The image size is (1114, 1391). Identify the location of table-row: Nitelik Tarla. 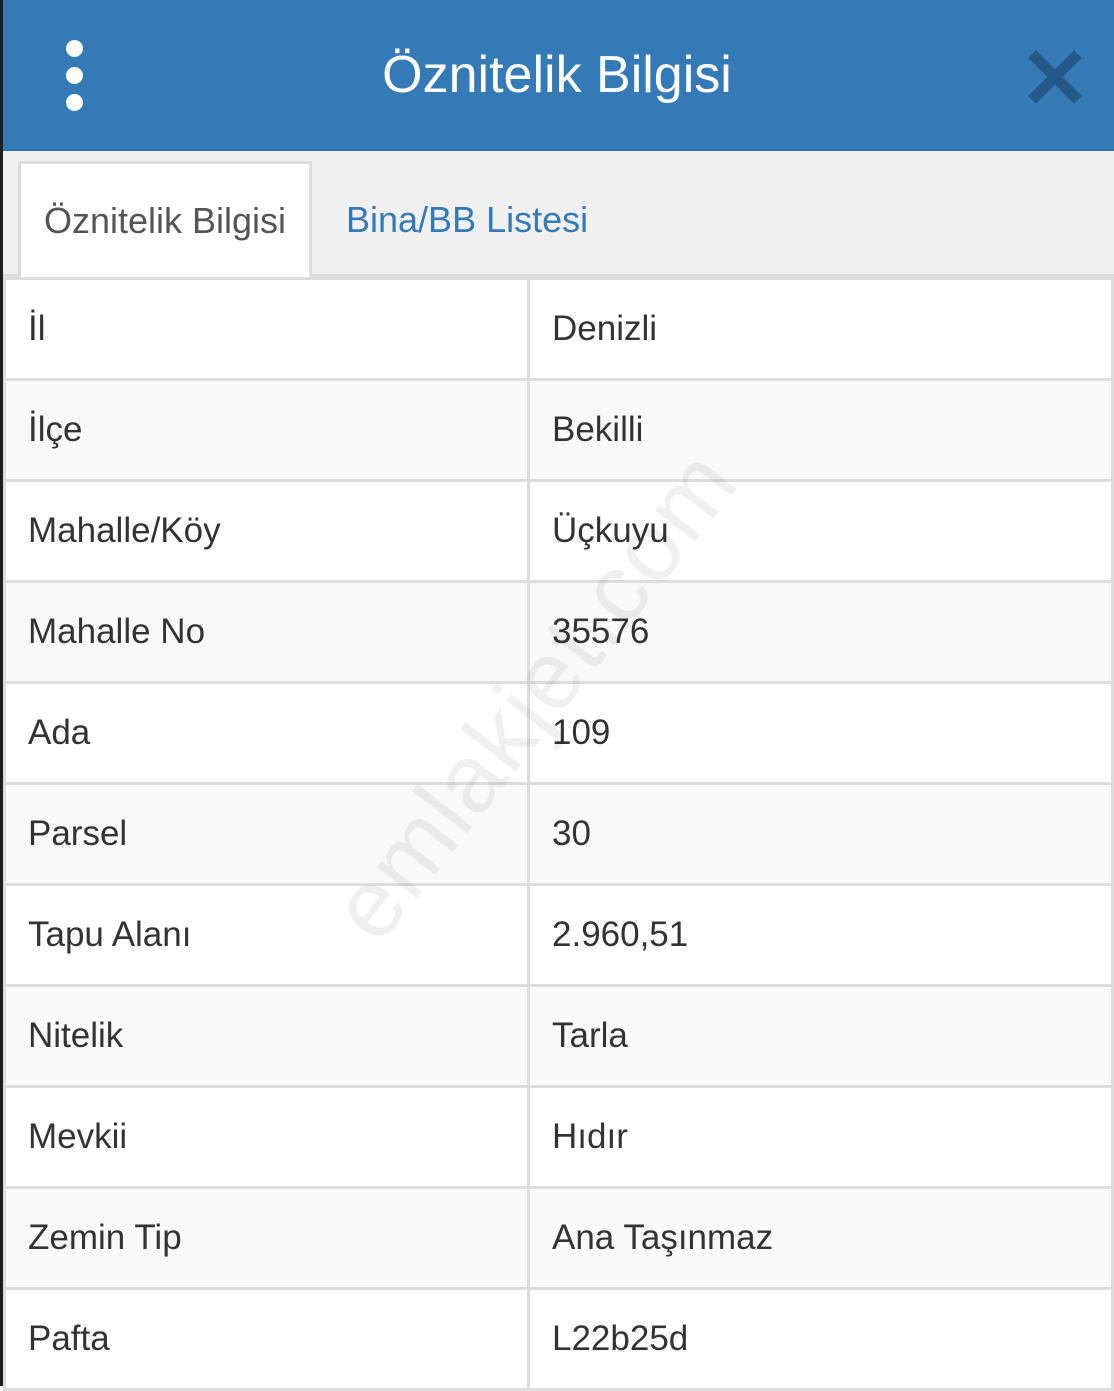
(558, 1036).